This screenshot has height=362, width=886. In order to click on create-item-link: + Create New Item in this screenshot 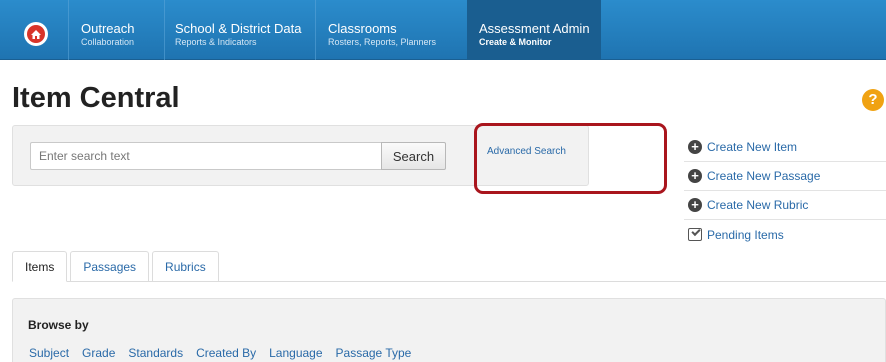, I will do `click(785, 147)`.